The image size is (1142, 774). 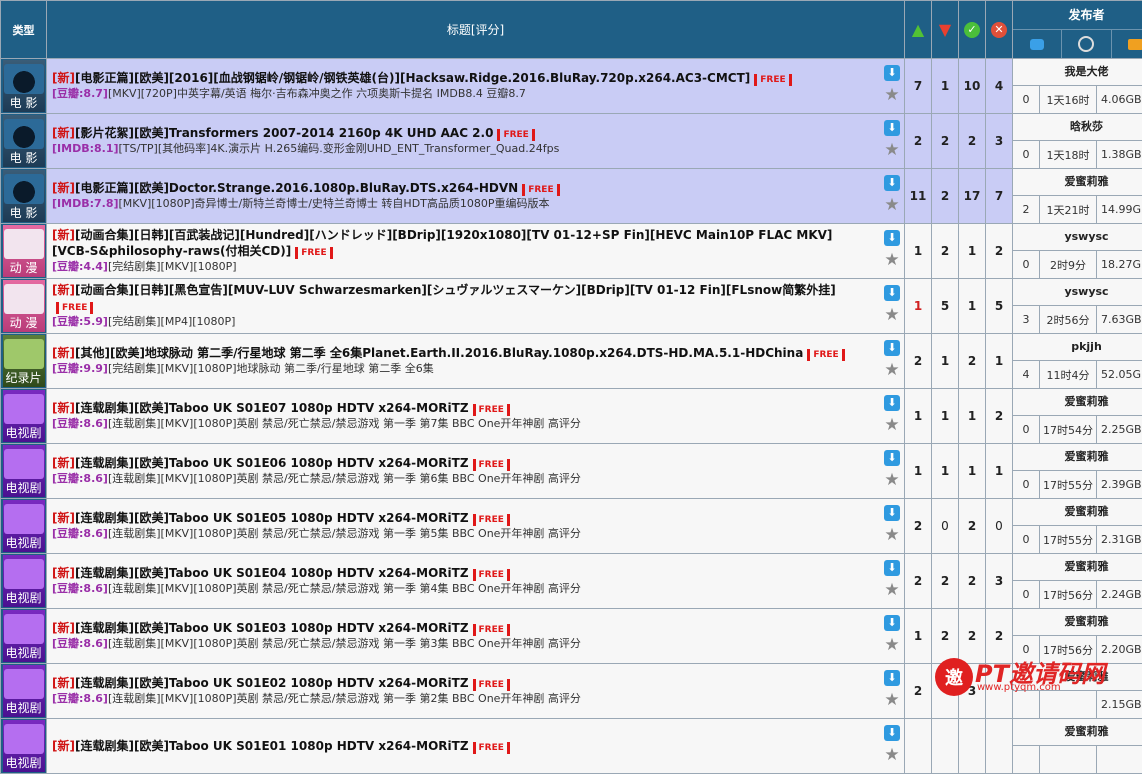 I want to click on publisher-name: pkjjh, so click(x=1077, y=347).